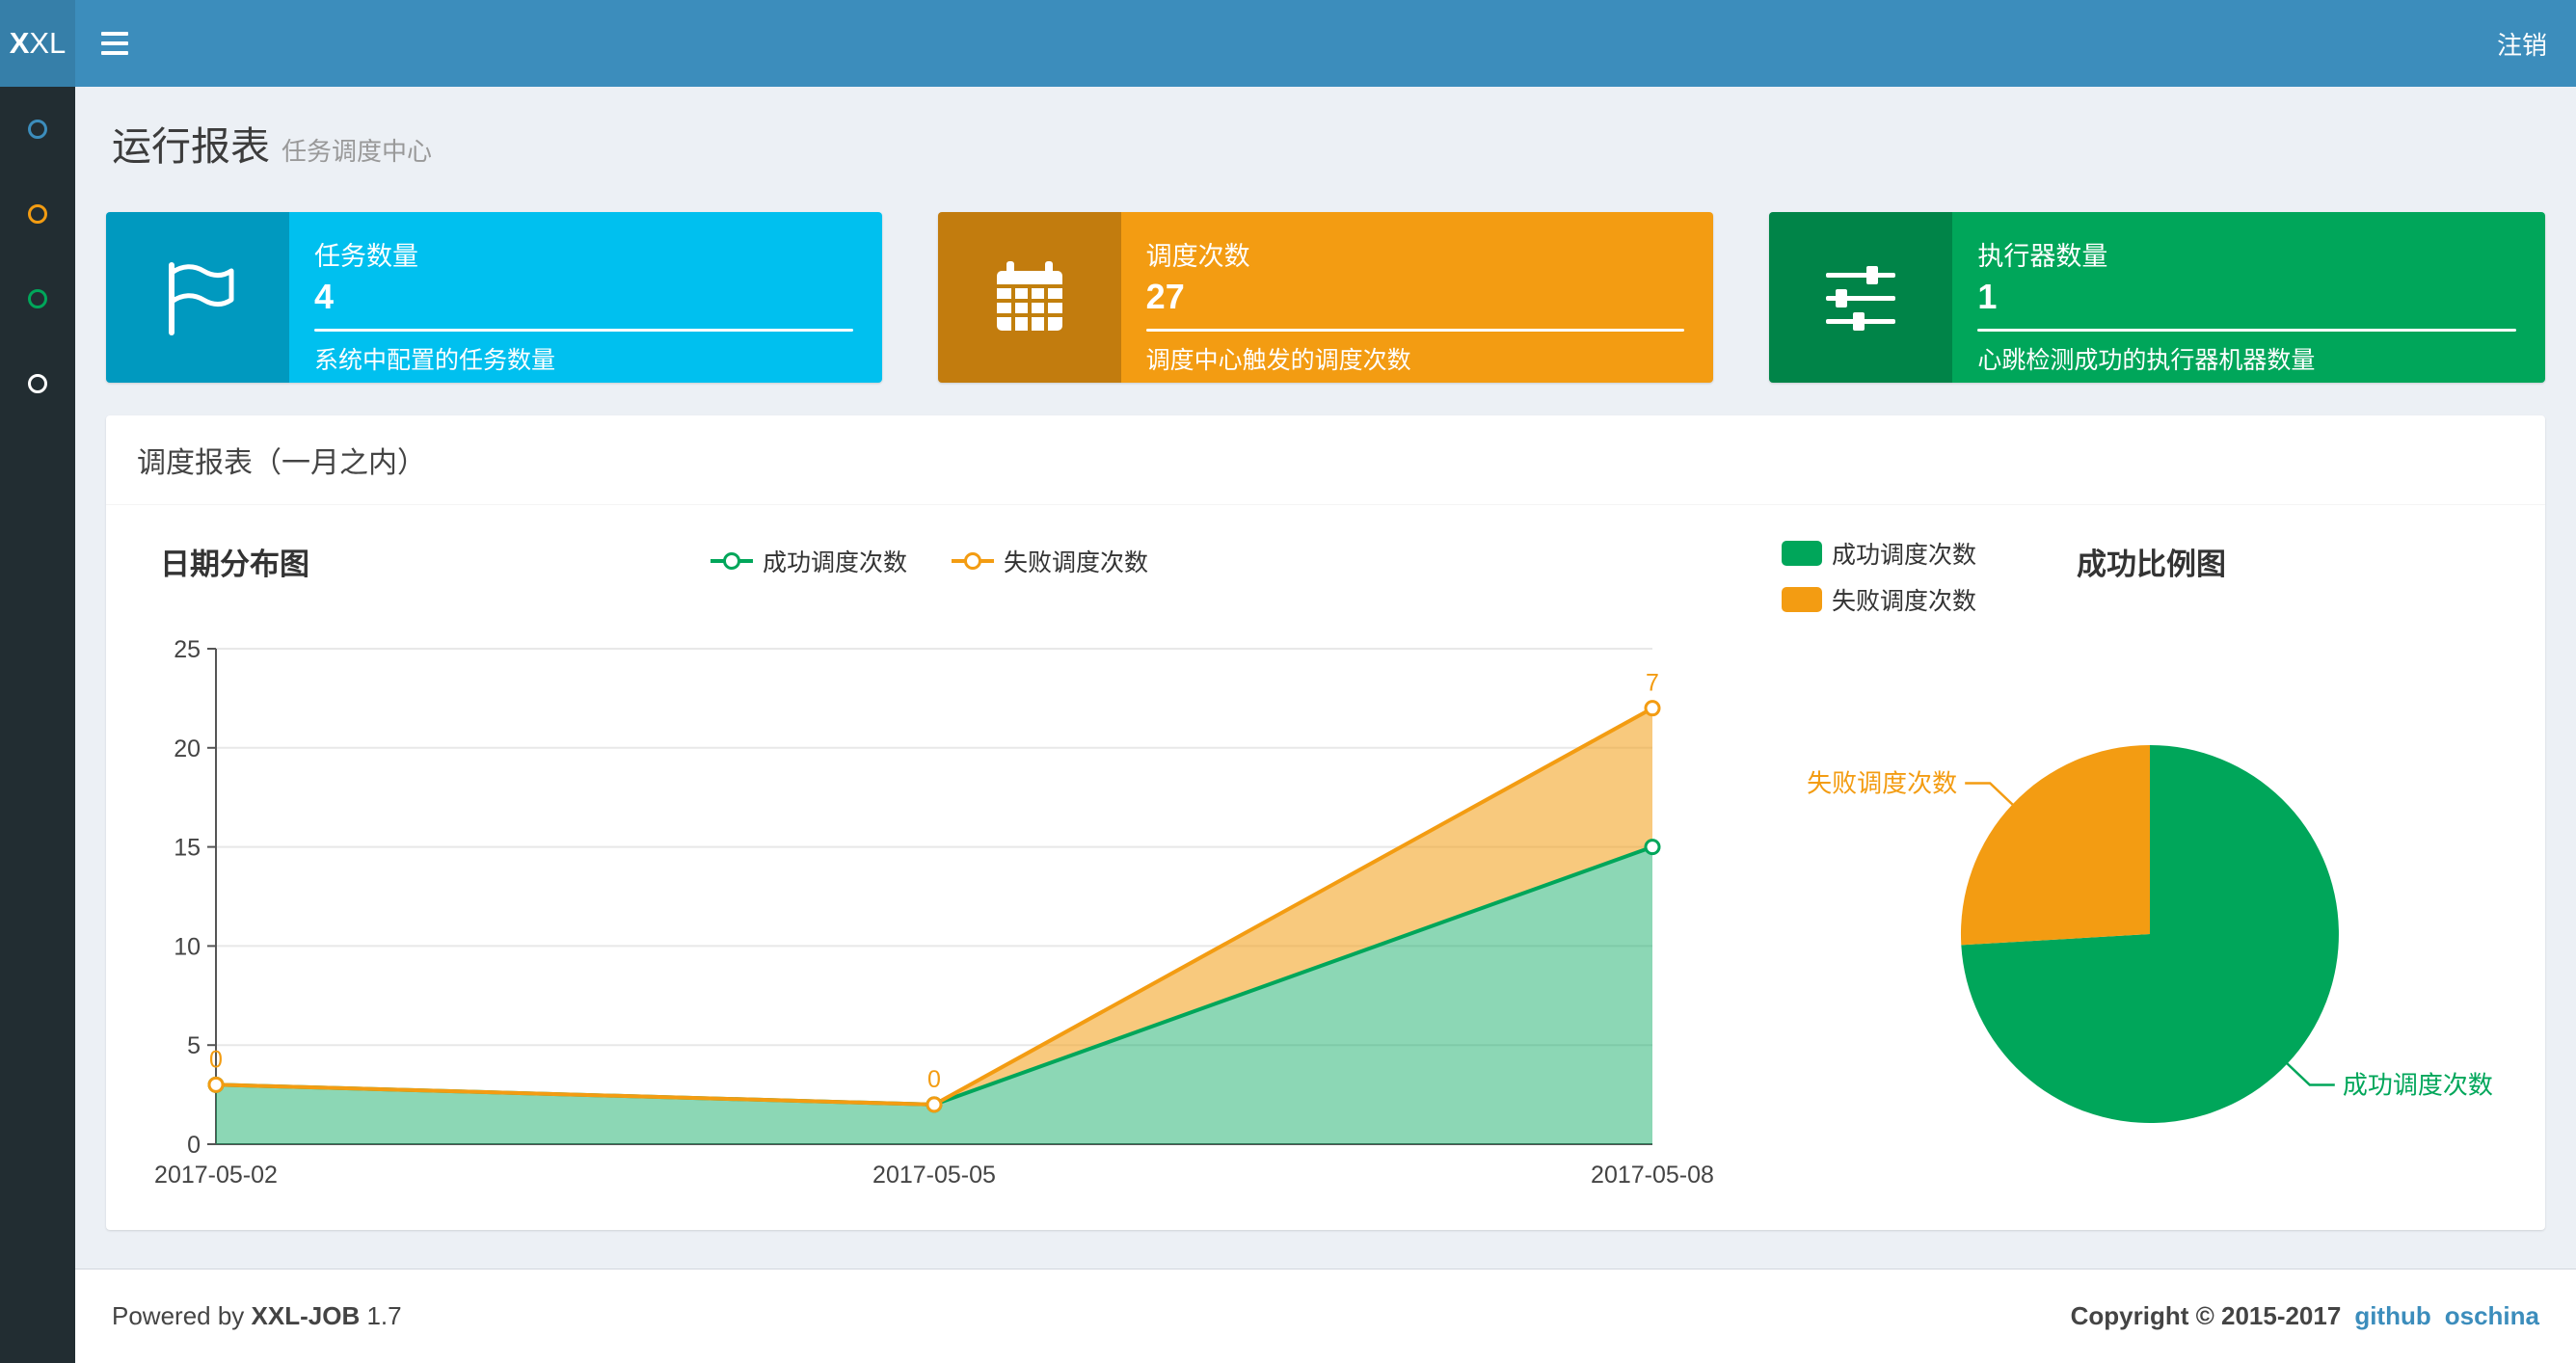 Image resolution: width=2576 pixels, height=1363 pixels. I want to click on panel-title: 调度报表（一月之内）, so click(1326, 460).